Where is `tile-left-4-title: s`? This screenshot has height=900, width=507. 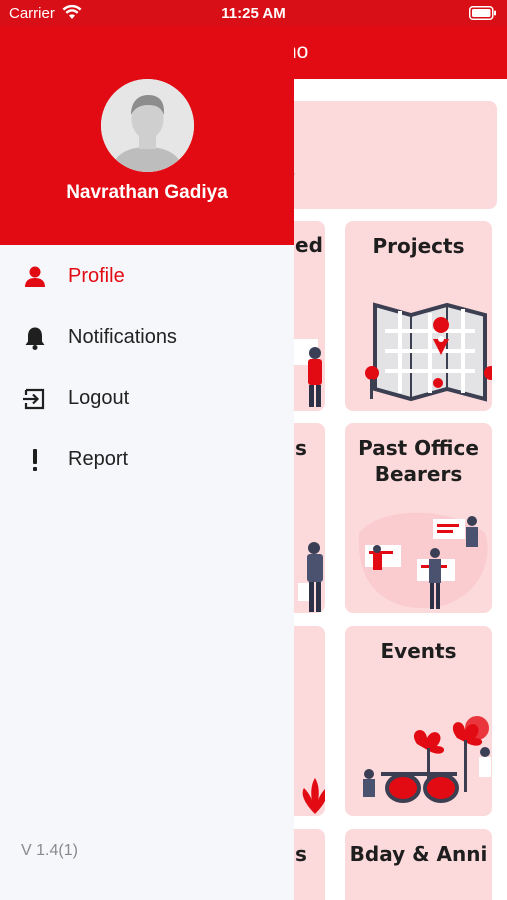
tile-left-4-title: s is located at coordinates (301, 854).